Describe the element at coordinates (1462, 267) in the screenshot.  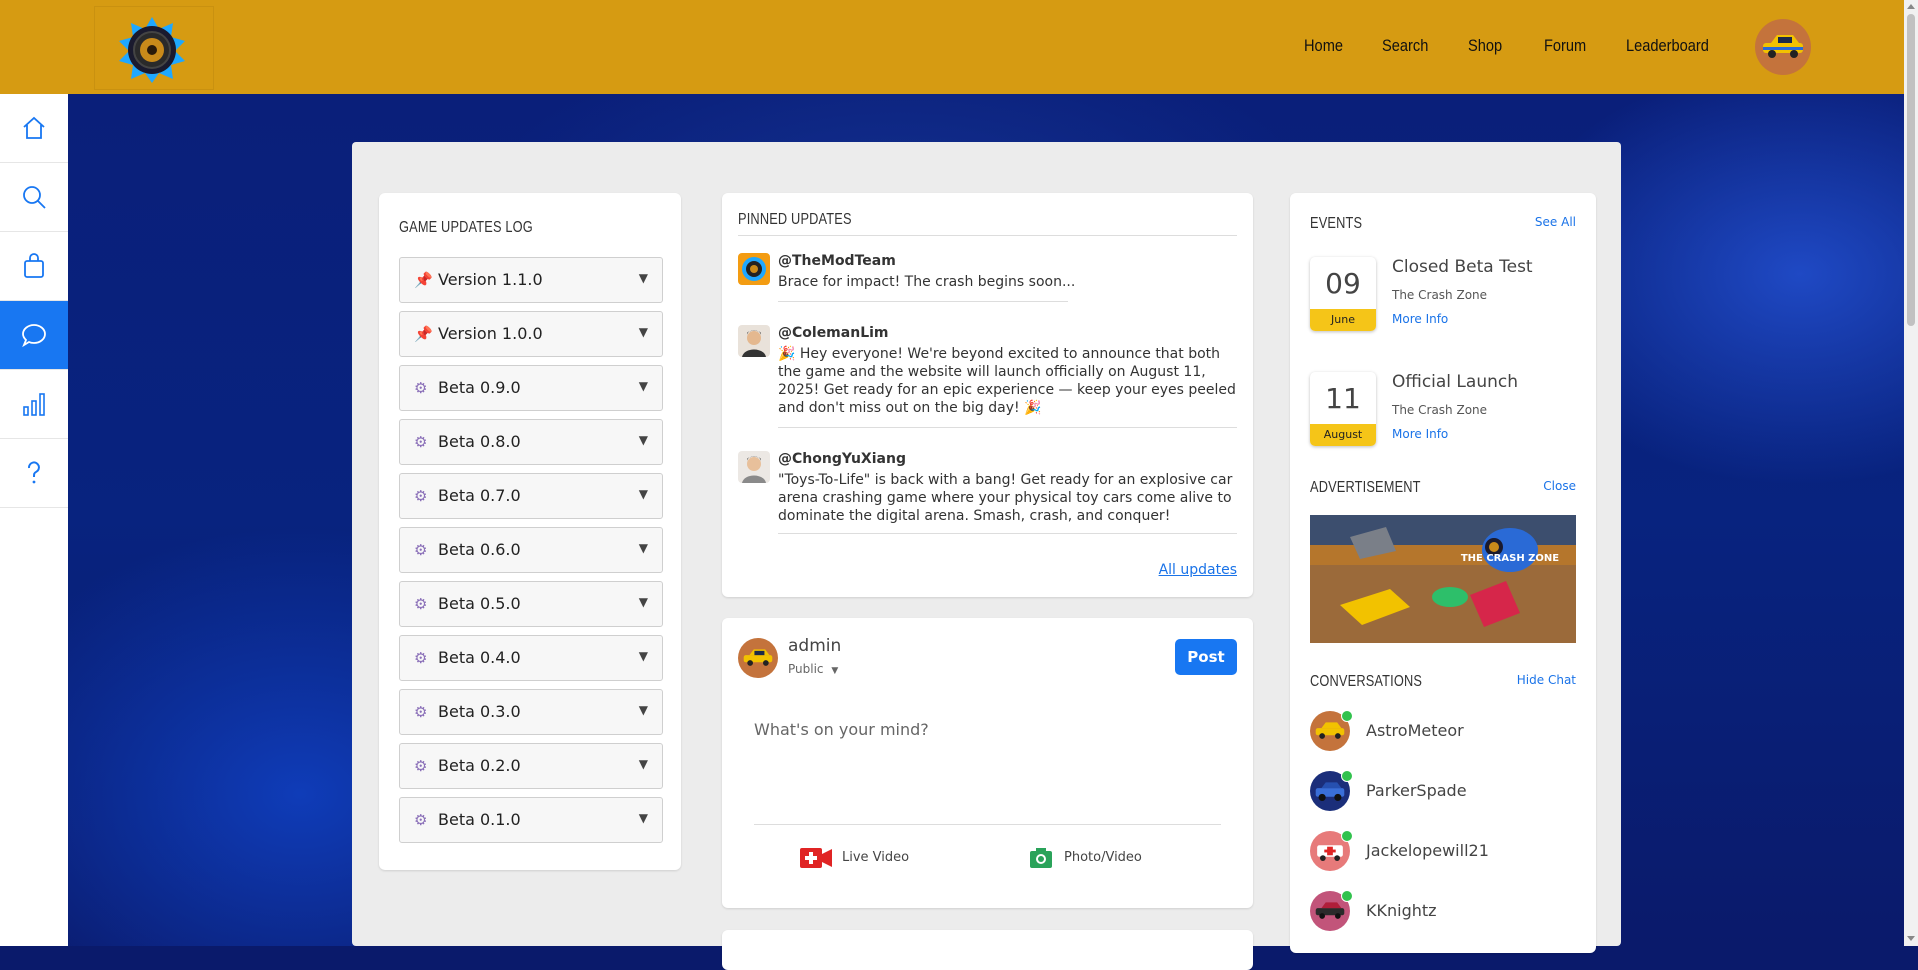
I see `event-title: Closed Beta Test` at that location.